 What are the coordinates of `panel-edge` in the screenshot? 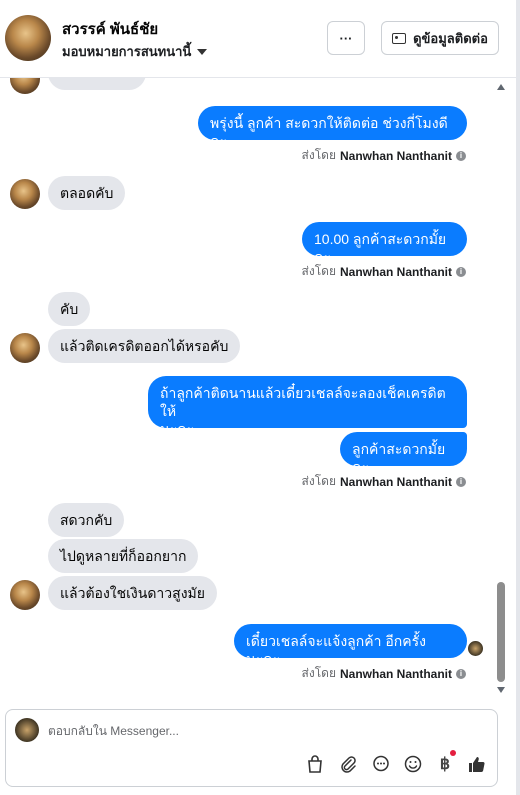 It's located at (518, 397).